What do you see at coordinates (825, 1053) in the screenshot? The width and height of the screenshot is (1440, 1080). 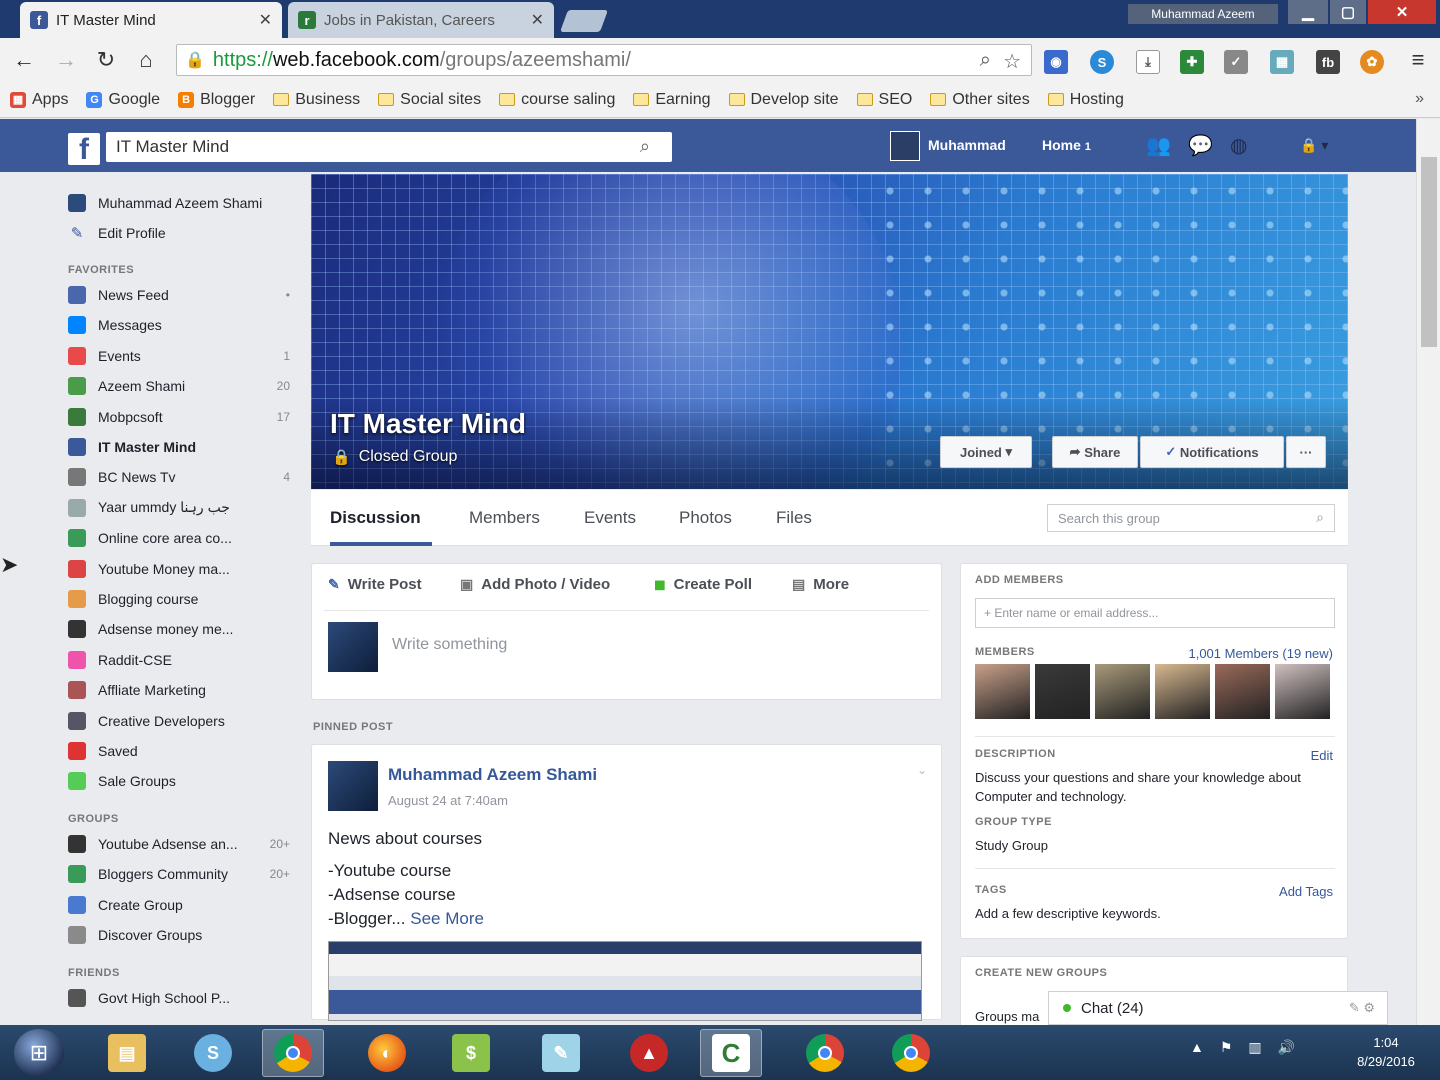 I see `chrome-icon` at bounding box center [825, 1053].